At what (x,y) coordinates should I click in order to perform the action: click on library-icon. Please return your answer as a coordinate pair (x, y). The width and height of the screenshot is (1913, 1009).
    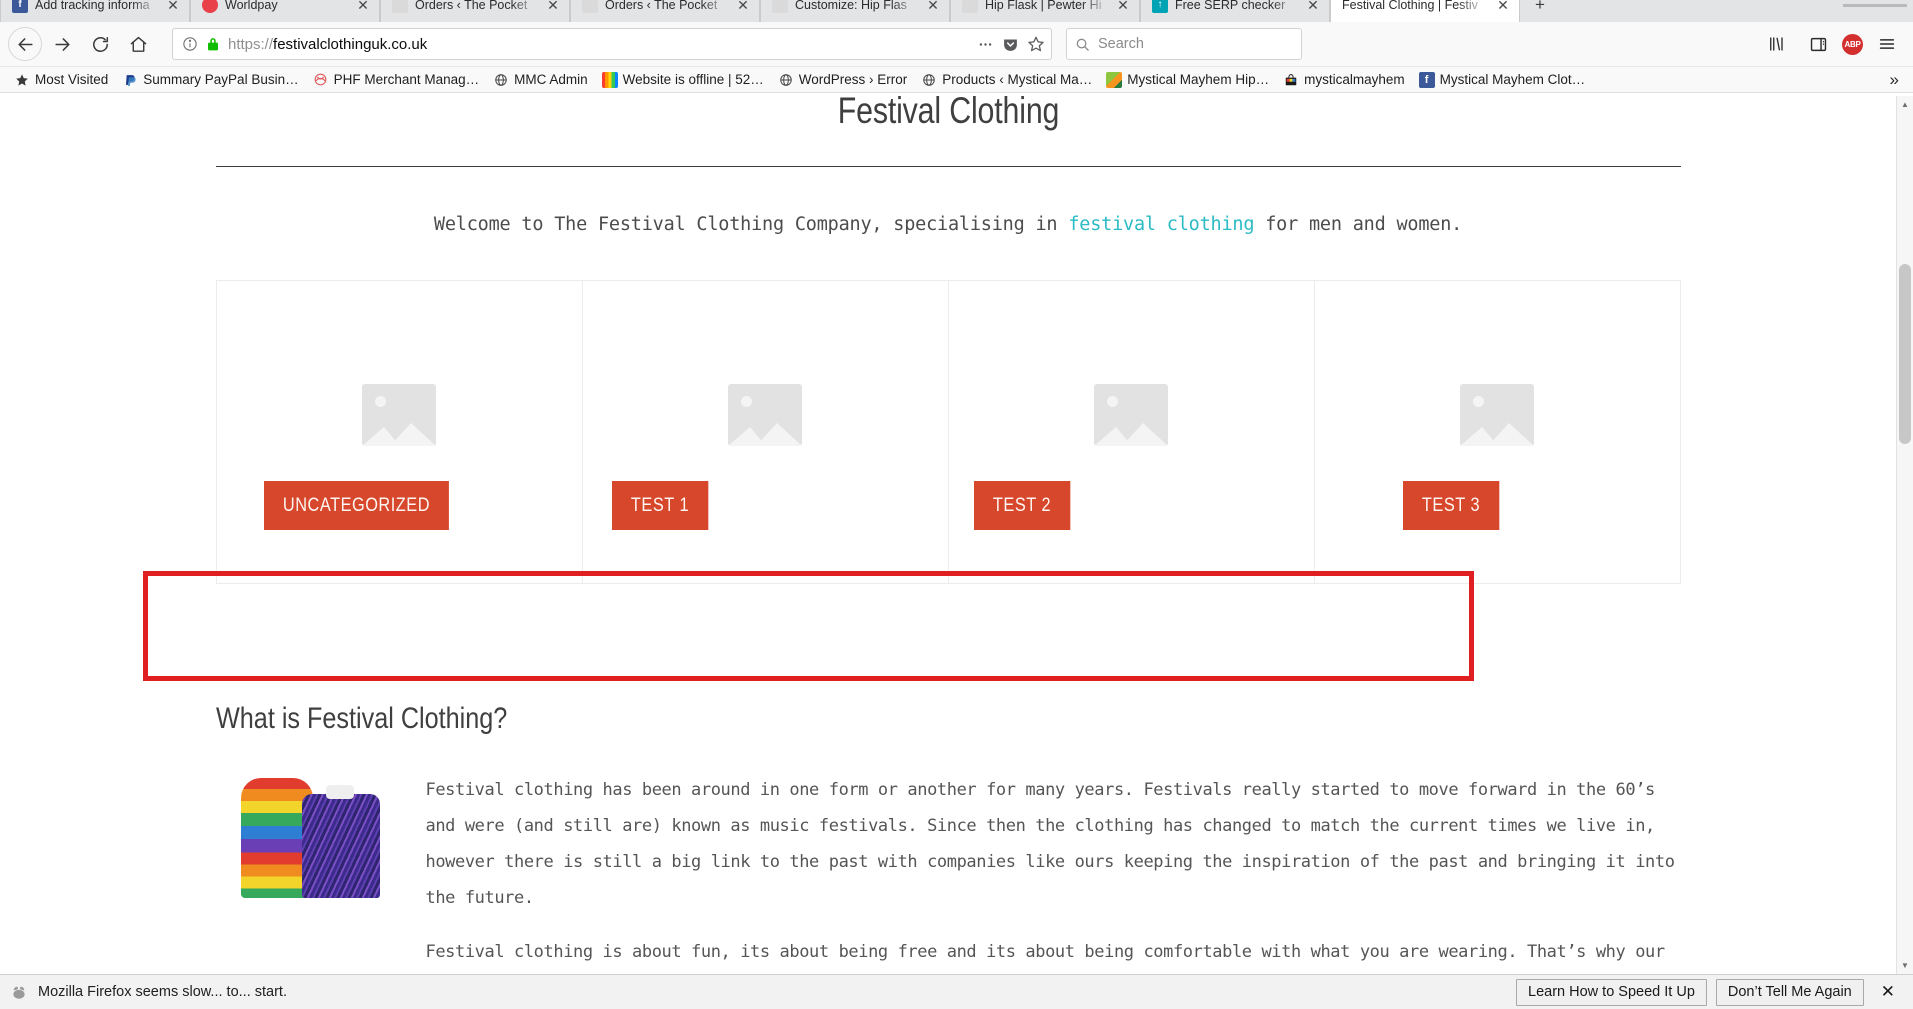
    Looking at the image, I should click on (1776, 44).